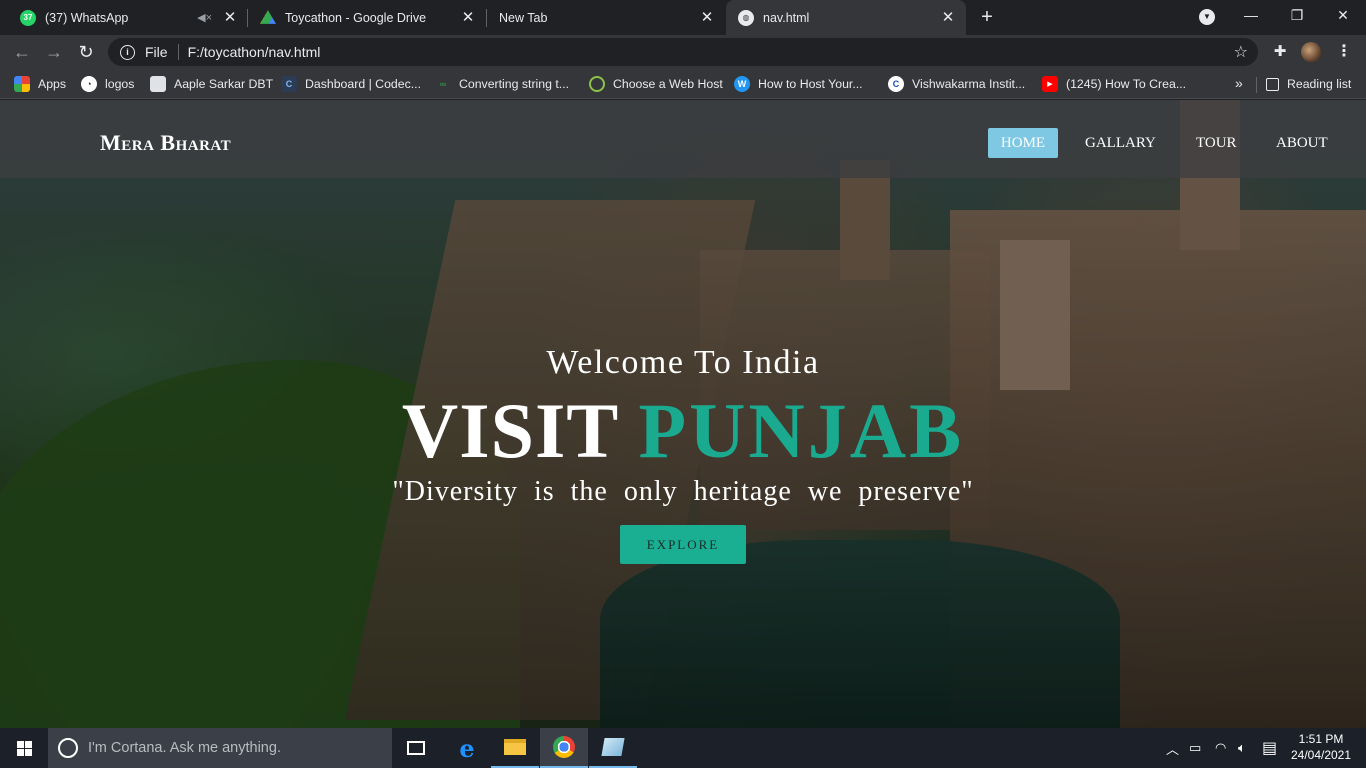  Describe the element at coordinates (165, 143) in the screenshot. I see `site-brand: Mera Bharat` at that location.